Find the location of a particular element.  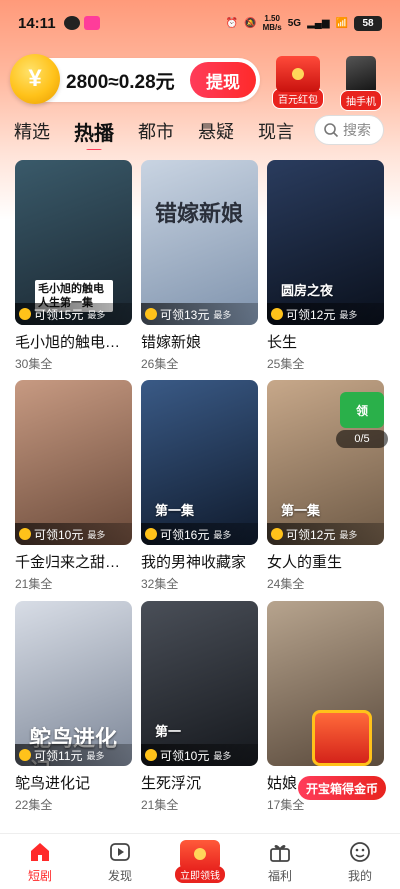

drama-poster: 圆房之夜可领12元 最多 is located at coordinates (325, 242).